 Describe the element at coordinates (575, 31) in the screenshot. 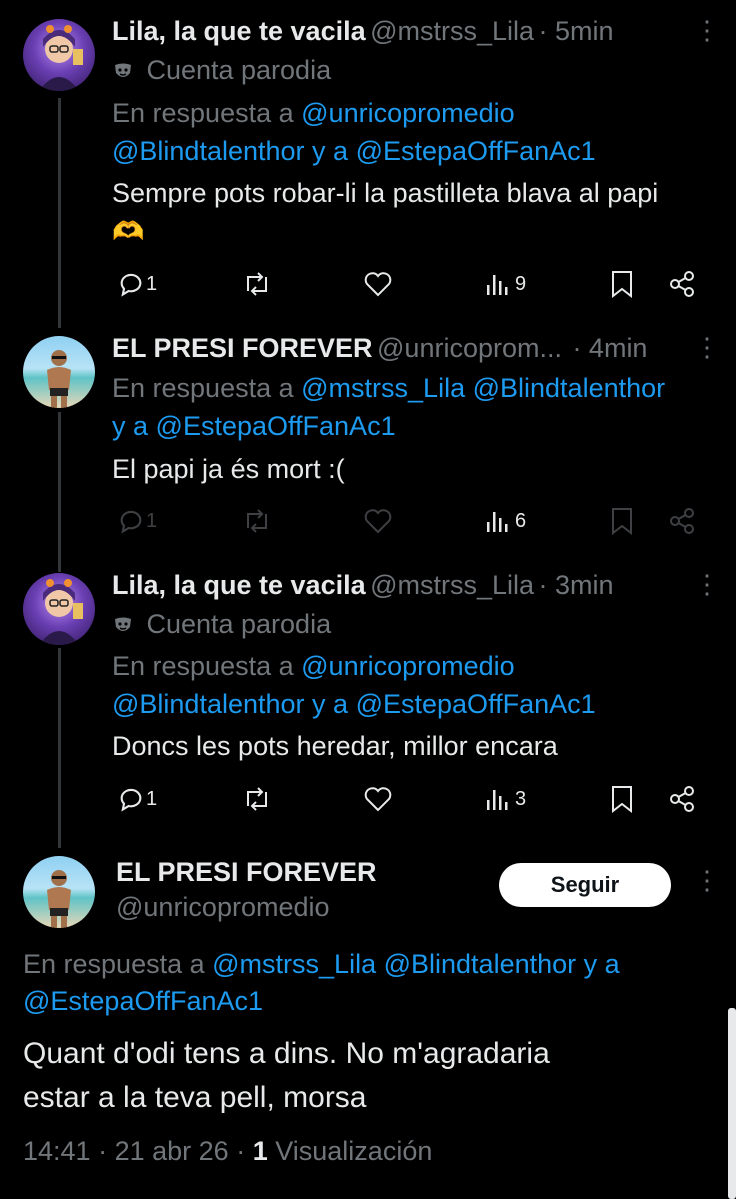

I see `timestamp: · 5min` at that location.